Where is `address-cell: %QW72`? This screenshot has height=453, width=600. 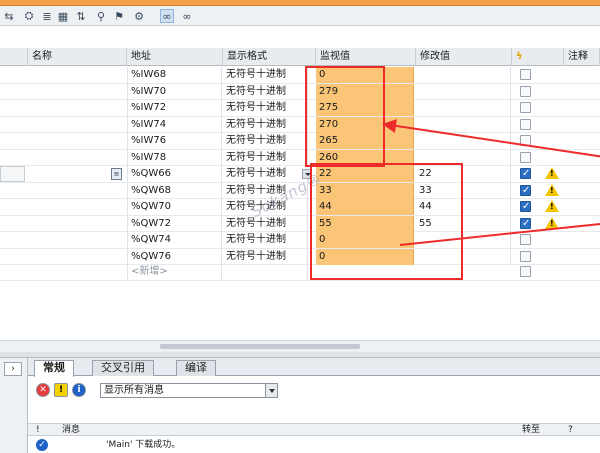
address-cell: %QW72 is located at coordinates (174, 223).